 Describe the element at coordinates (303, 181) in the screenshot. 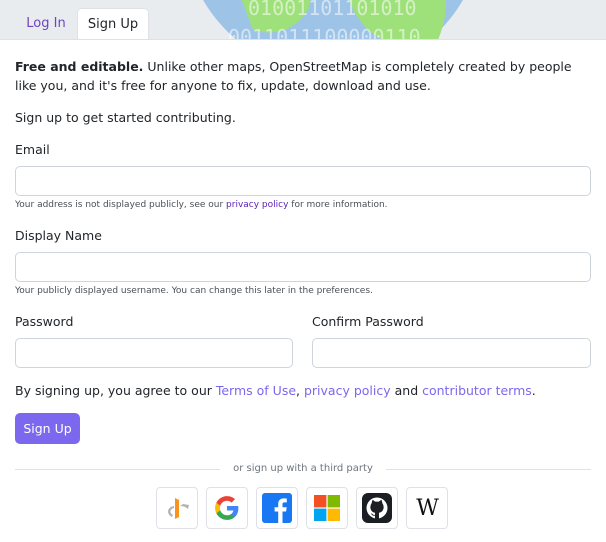

I see `email-field` at that location.